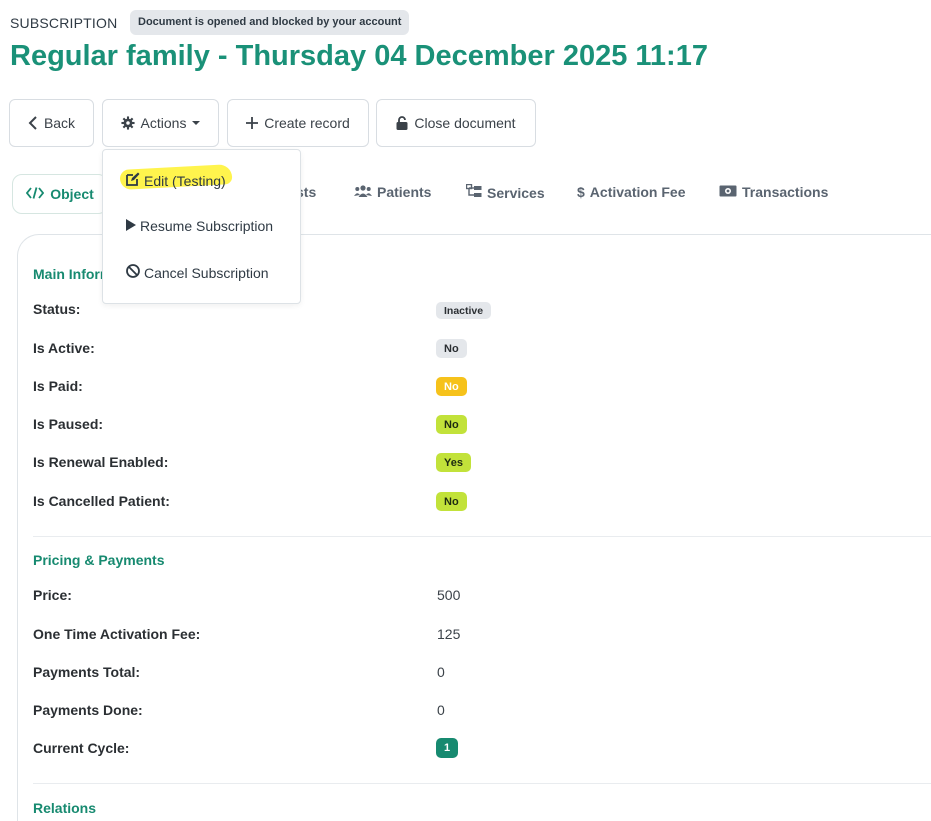 The width and height of the screenshot is (931, 821). I want to click on activation-fee-value: 125, so click(449, 634).